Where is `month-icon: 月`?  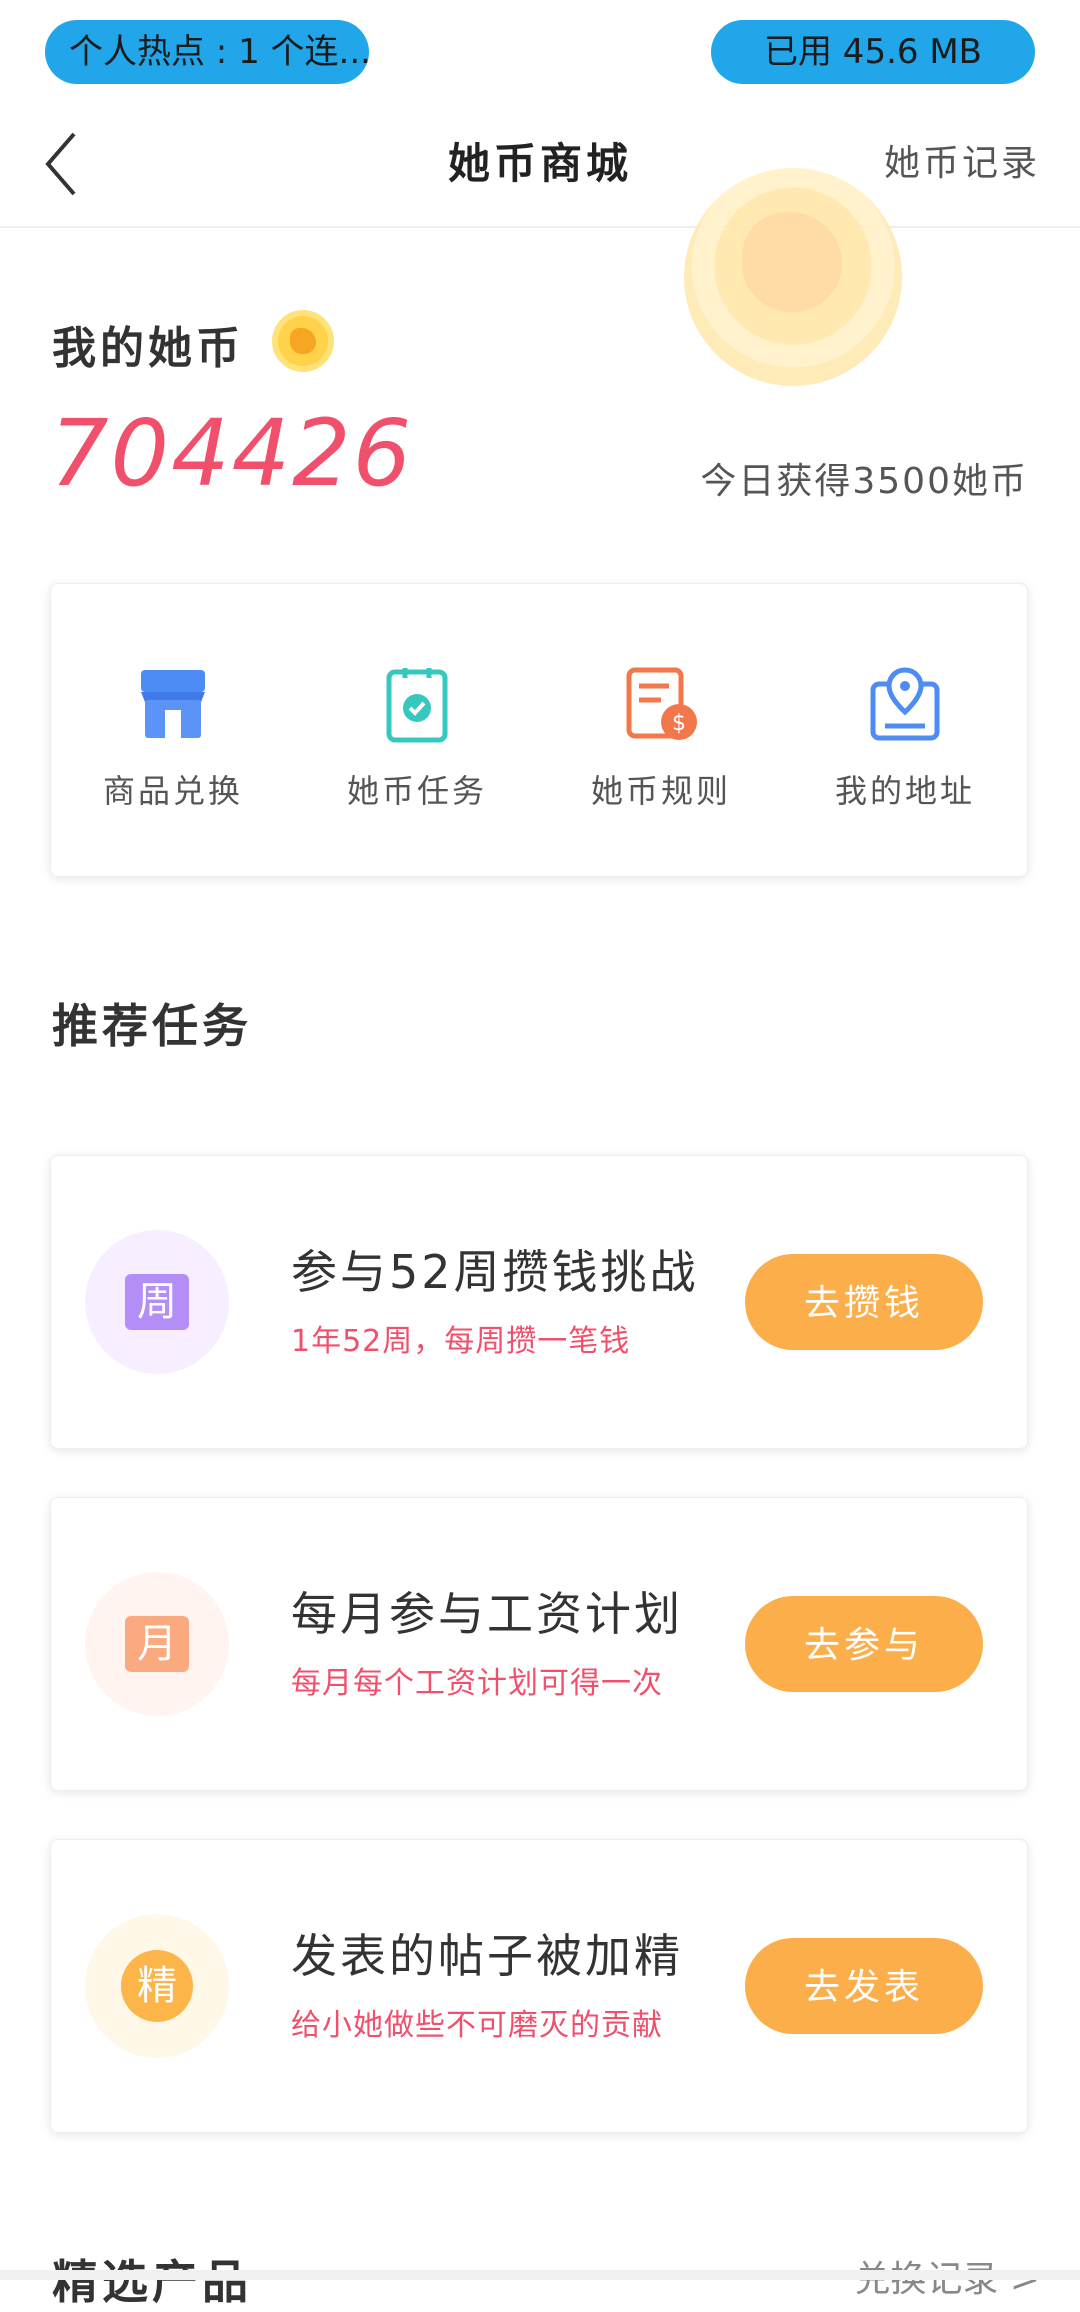 month-icon: 月 is located at coordinates (157, 1644).